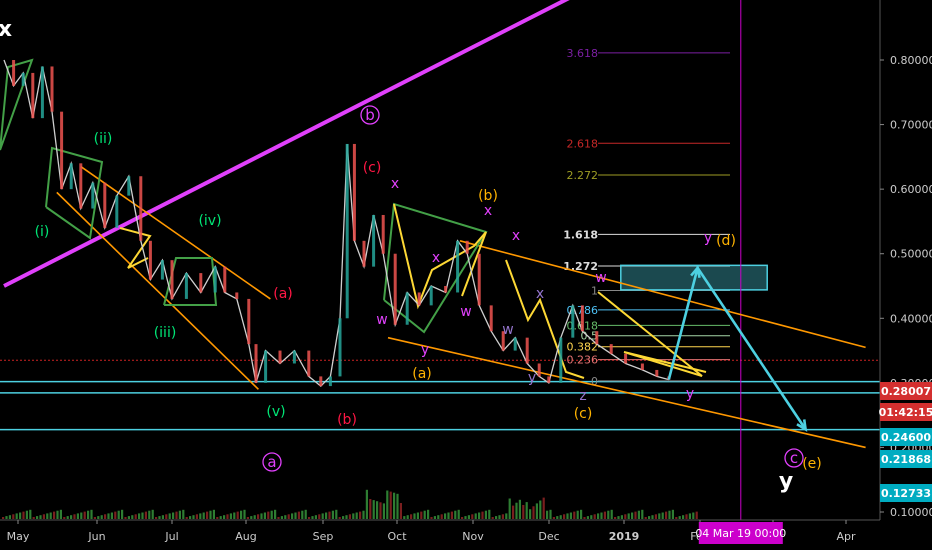  Describe the element at coordinates (473, 536) in the screenshot. I see `x-tick-label: Nov` at that location.